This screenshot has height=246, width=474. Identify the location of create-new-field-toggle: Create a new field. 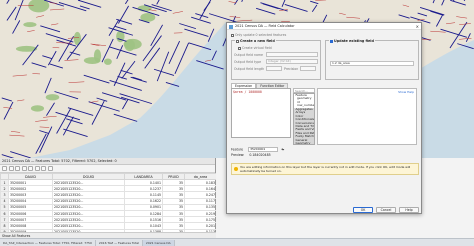
(255, 41).